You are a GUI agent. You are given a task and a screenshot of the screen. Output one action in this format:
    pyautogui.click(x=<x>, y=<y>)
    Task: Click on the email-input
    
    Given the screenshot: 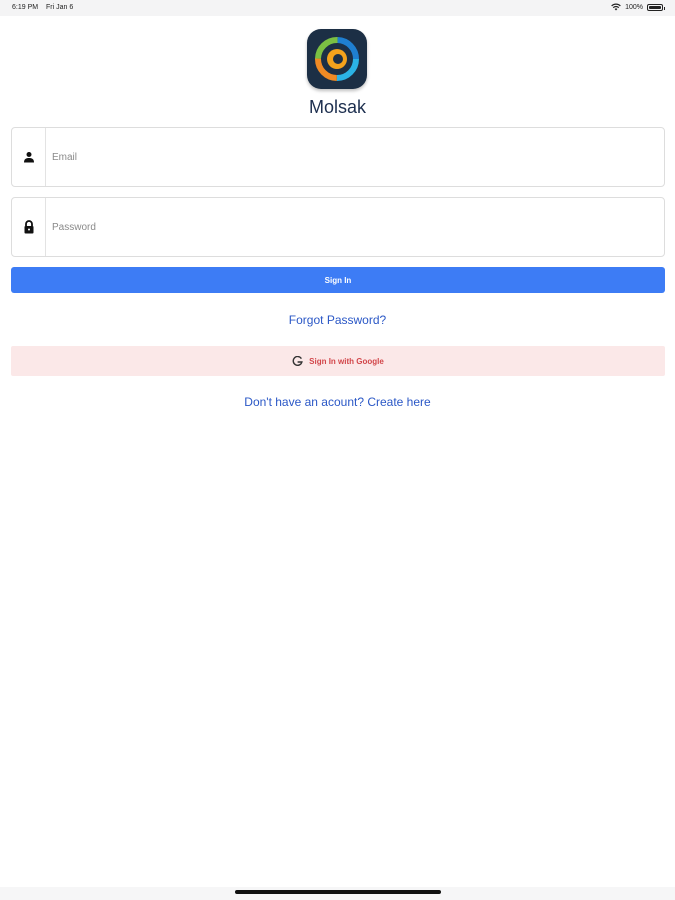 What is the action you would take?
    pyautogui.click(x=352, y=157)
    